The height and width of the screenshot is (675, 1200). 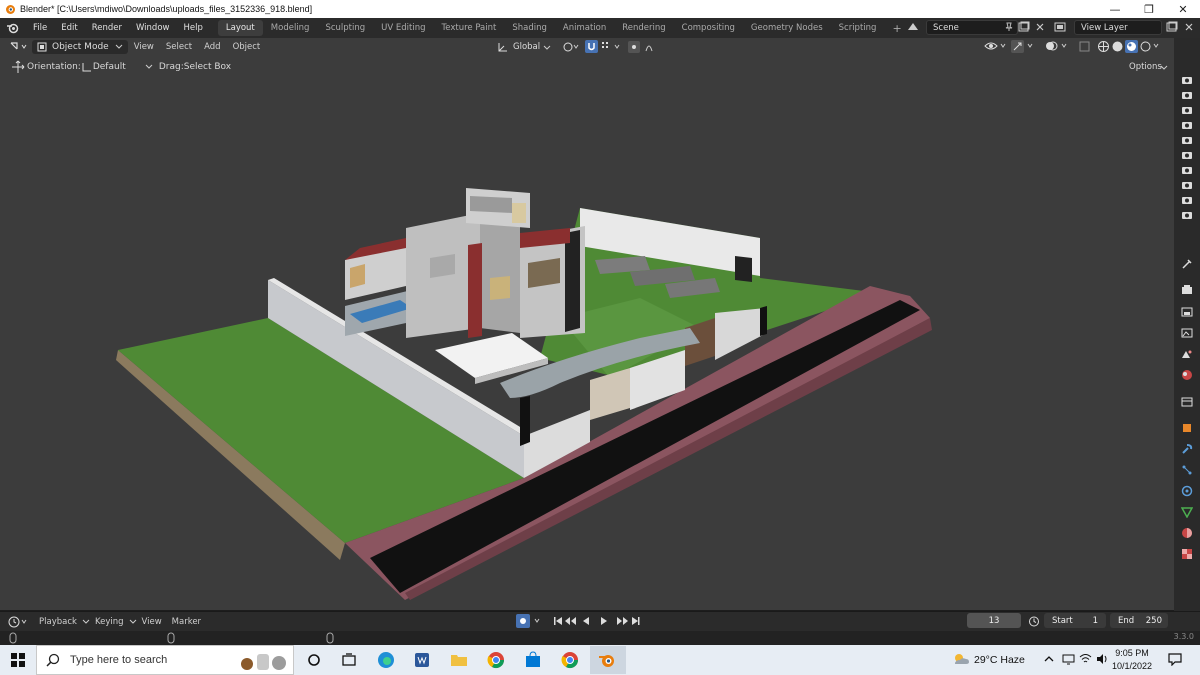 What do you see at coordinates (533, 660) in the screenshot?
I see `microsoft-store-icon` at bounding box center [533, 660].